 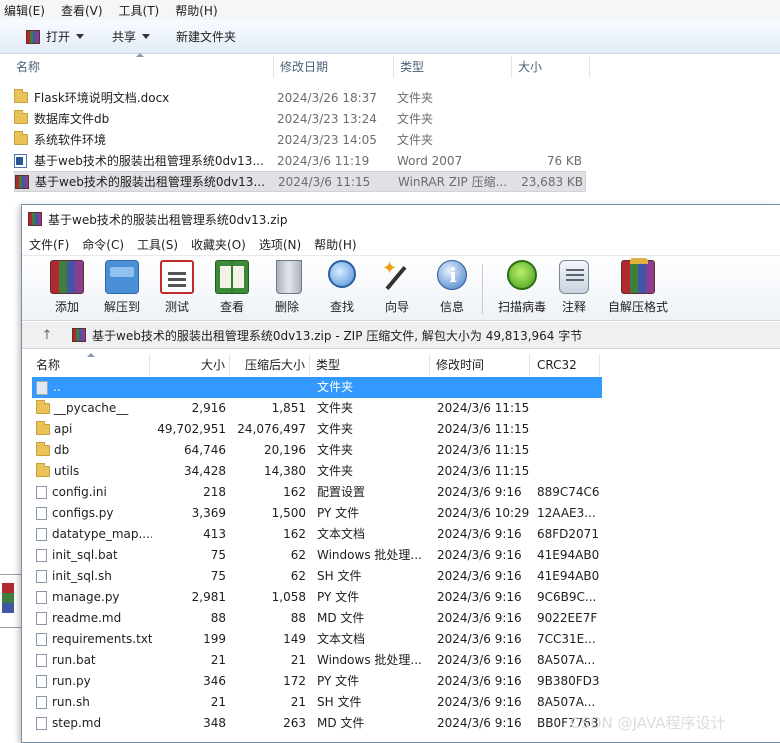 What do you see at coordinates (139, 10) in the screenshot?
I see `menu-tools: 工具(T)` at bounding box center [139, 10].